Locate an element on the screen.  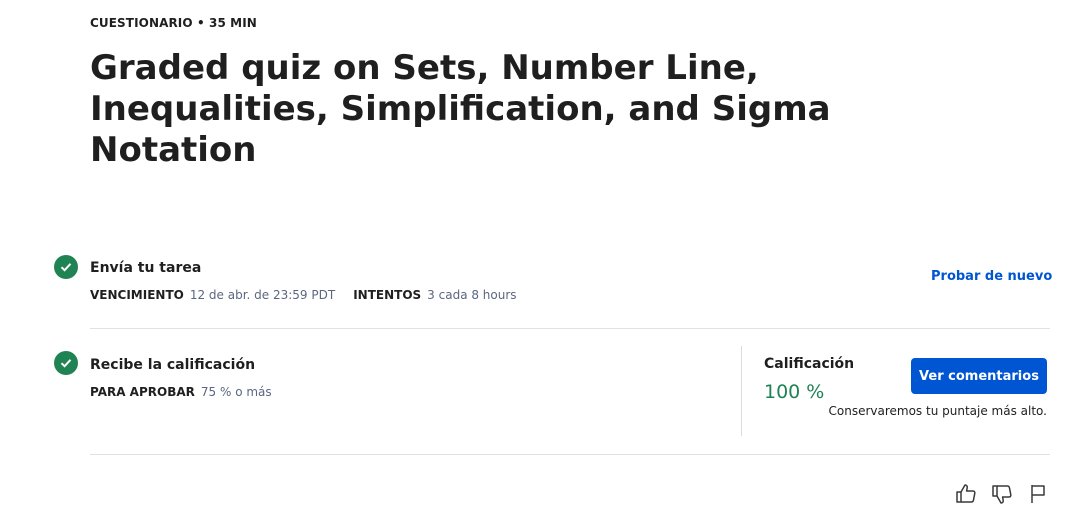
vertical-divider is located at coordinates (741, 391).